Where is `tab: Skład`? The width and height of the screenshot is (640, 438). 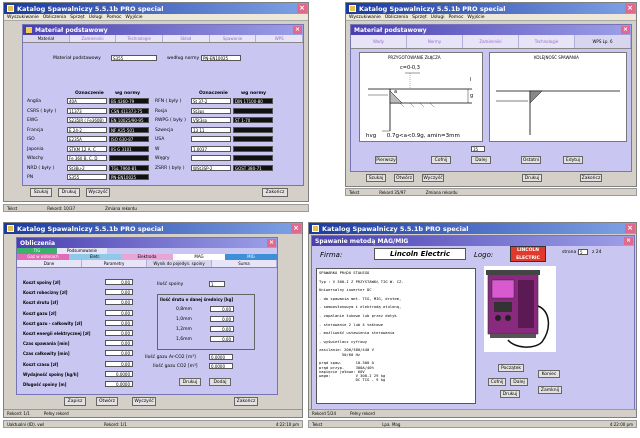 tab: Skład is located at coordinates (186, 38).